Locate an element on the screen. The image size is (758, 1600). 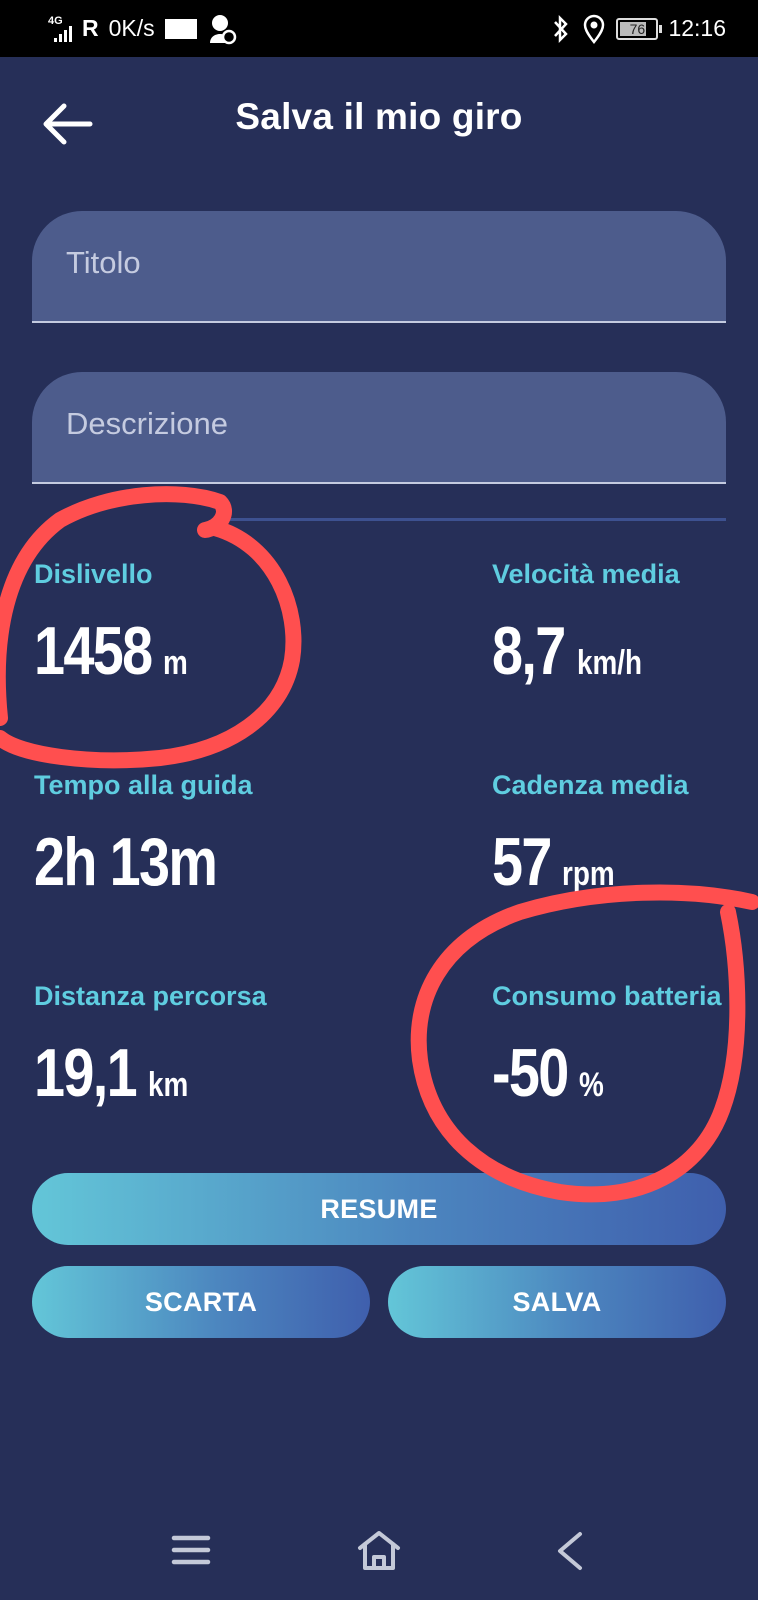
menu-button is located at coordinates (191, 1551).